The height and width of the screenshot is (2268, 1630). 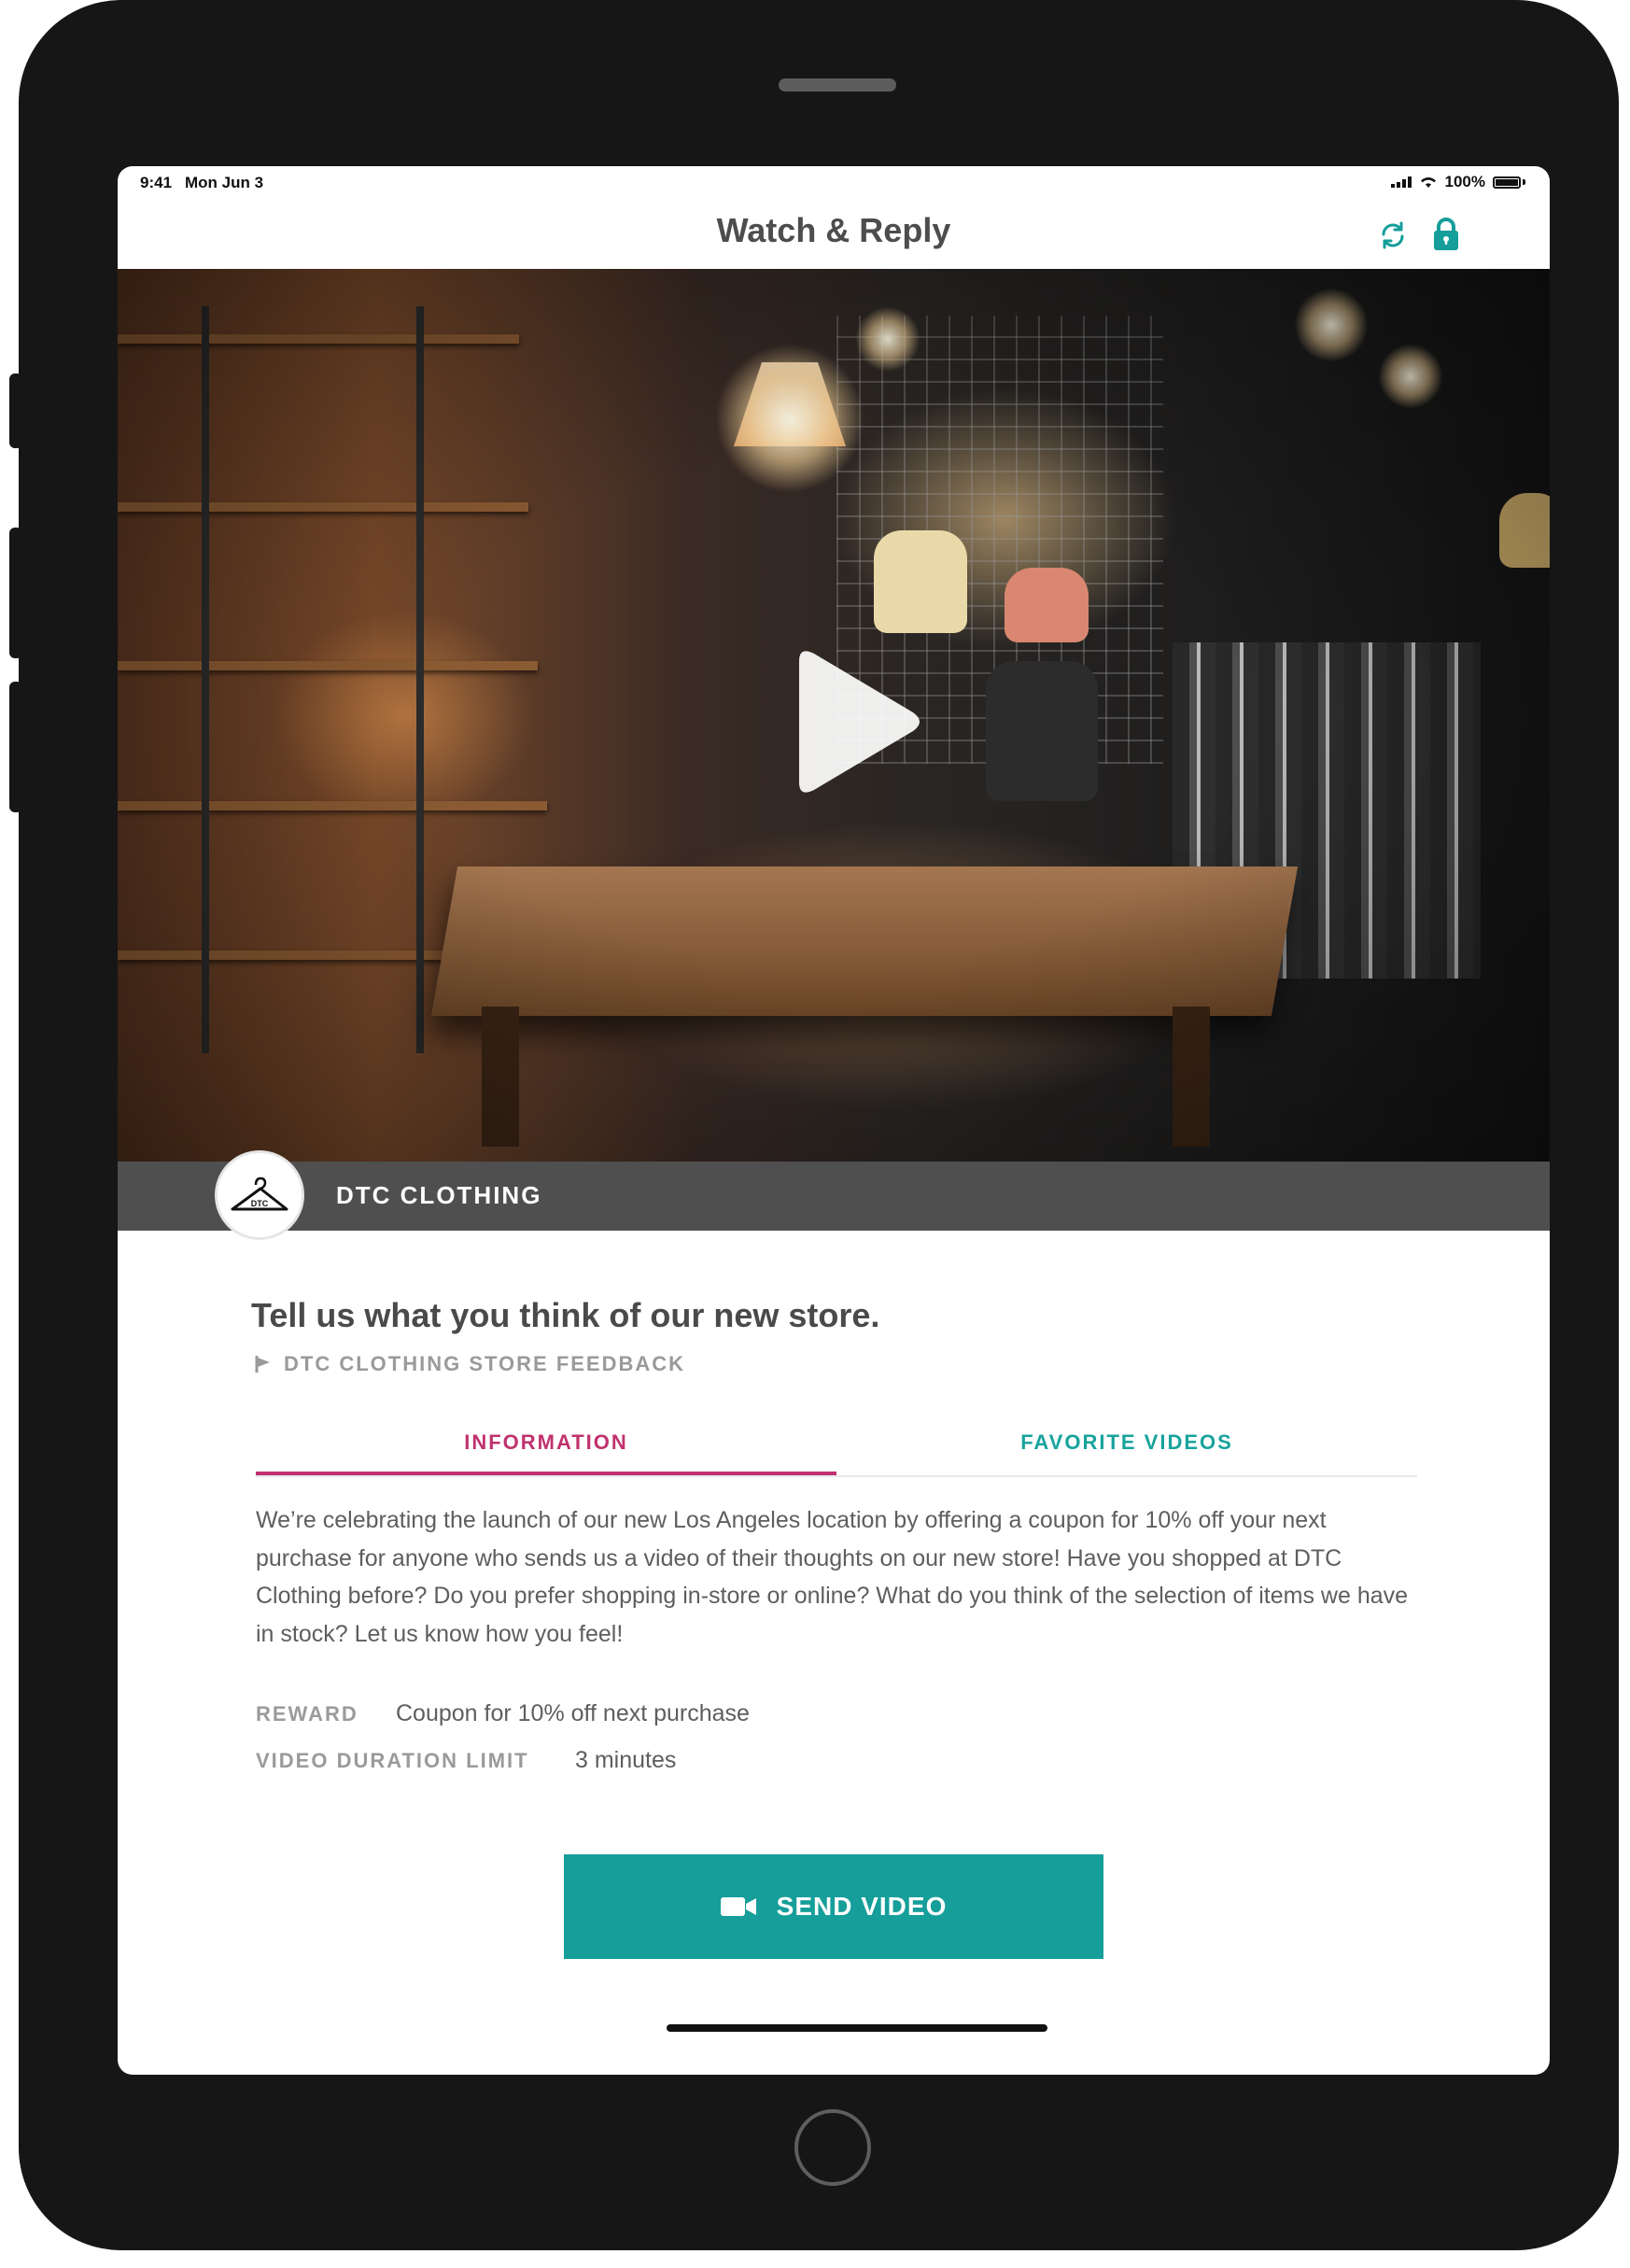 I want to click on page-title: Watch & Reply, so click(x=833, y=230).